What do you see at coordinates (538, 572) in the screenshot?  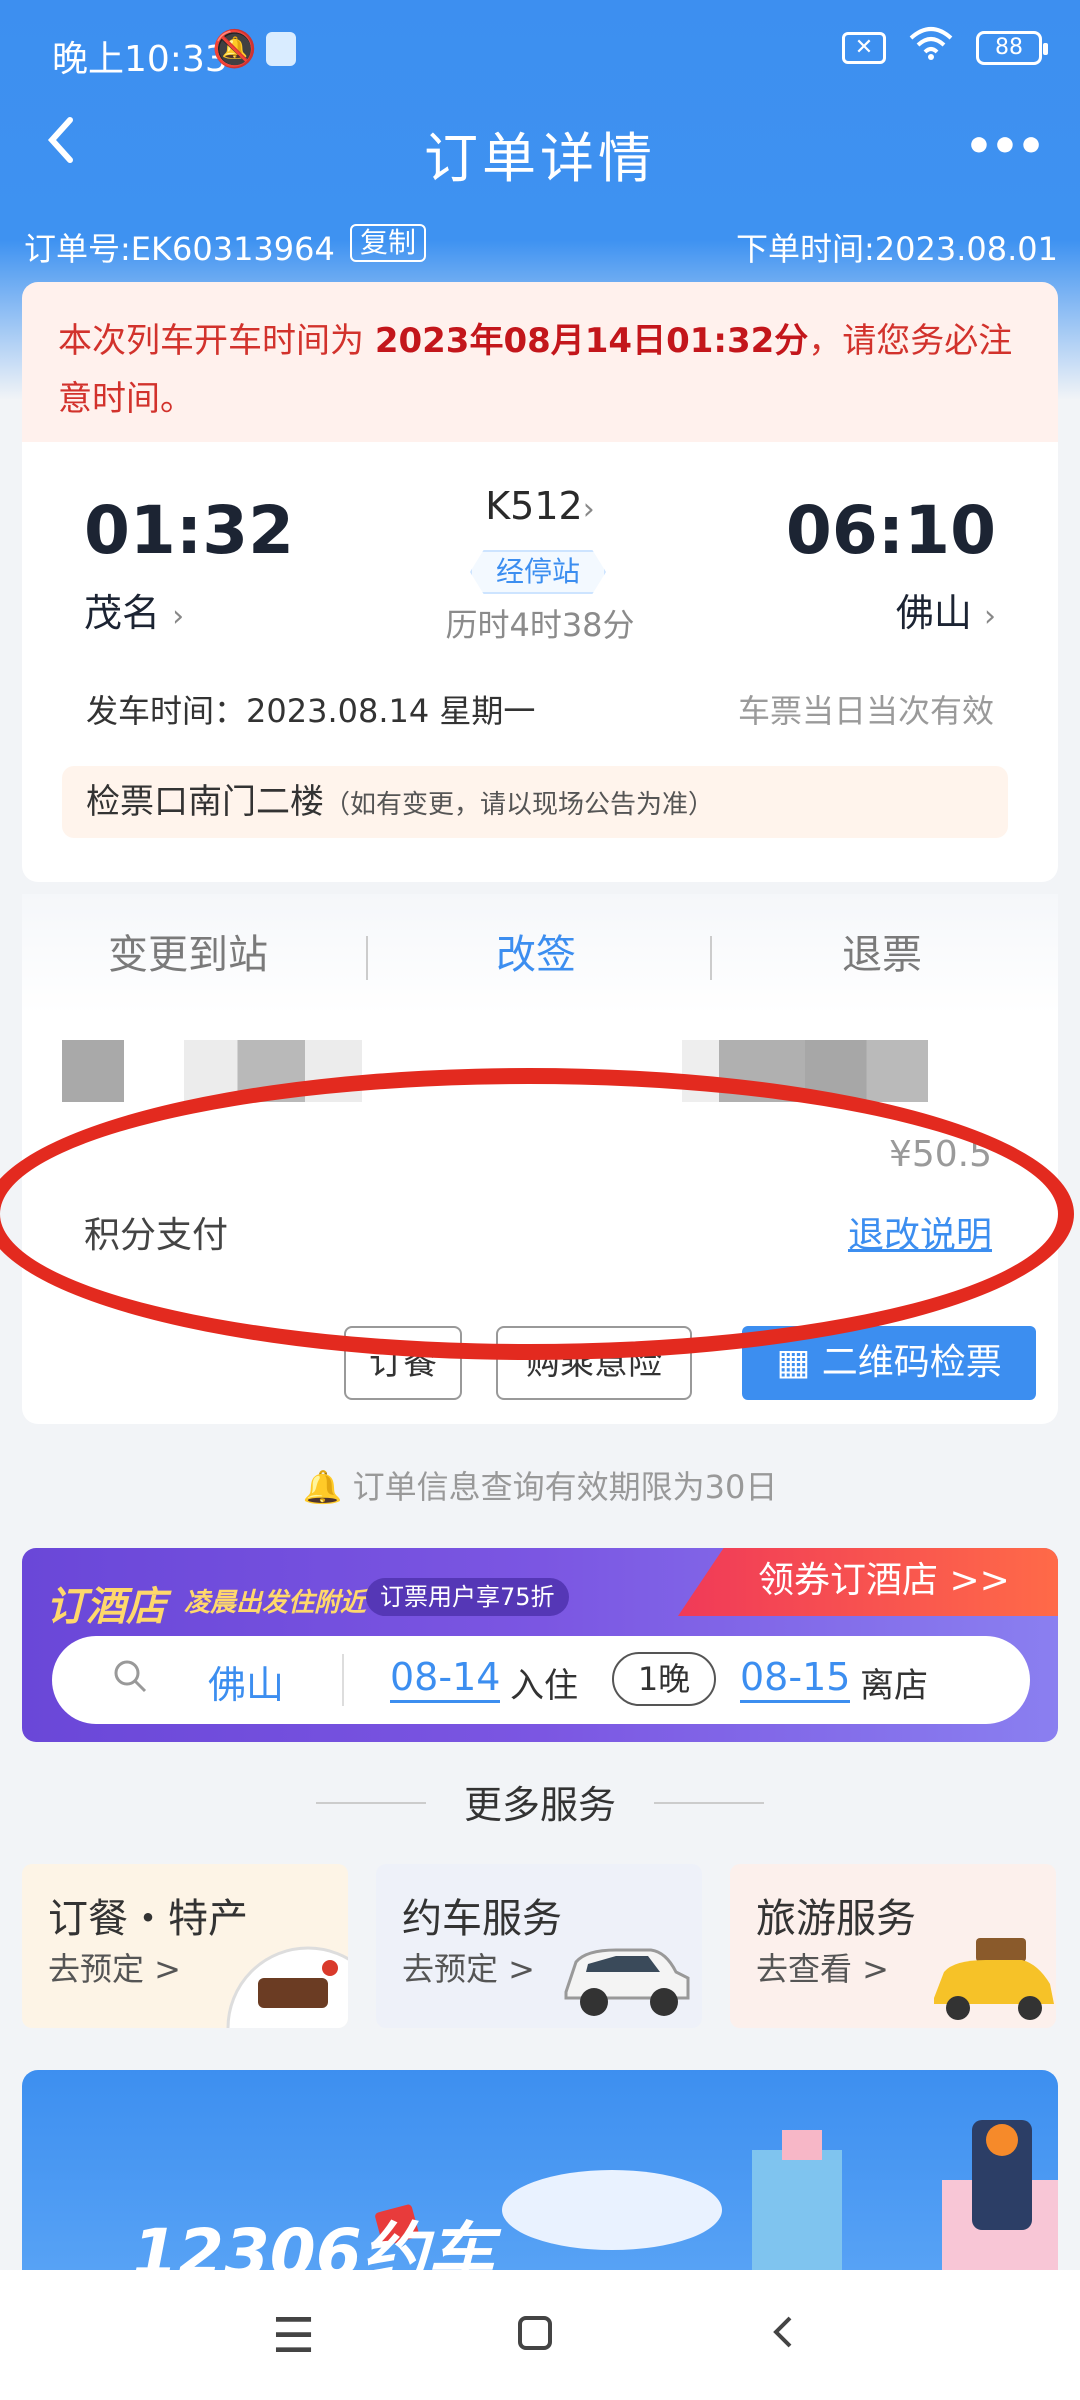 I see `stops-button: 经停站` at bounding box center [538, 572].